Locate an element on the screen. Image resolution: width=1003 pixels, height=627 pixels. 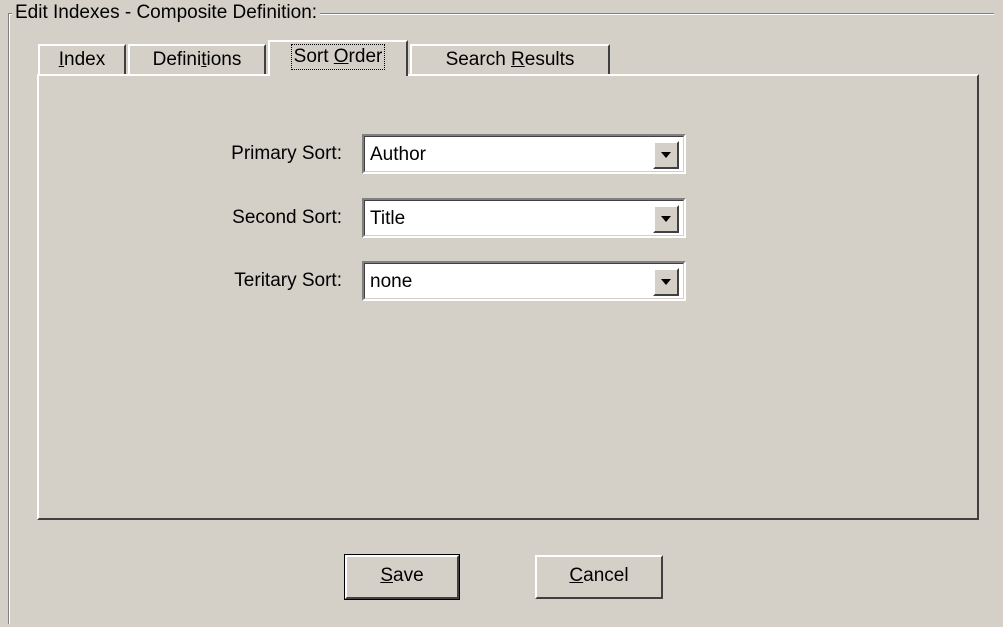
tertiary-sort-dropdown: none is located at coordinates (524, 281).